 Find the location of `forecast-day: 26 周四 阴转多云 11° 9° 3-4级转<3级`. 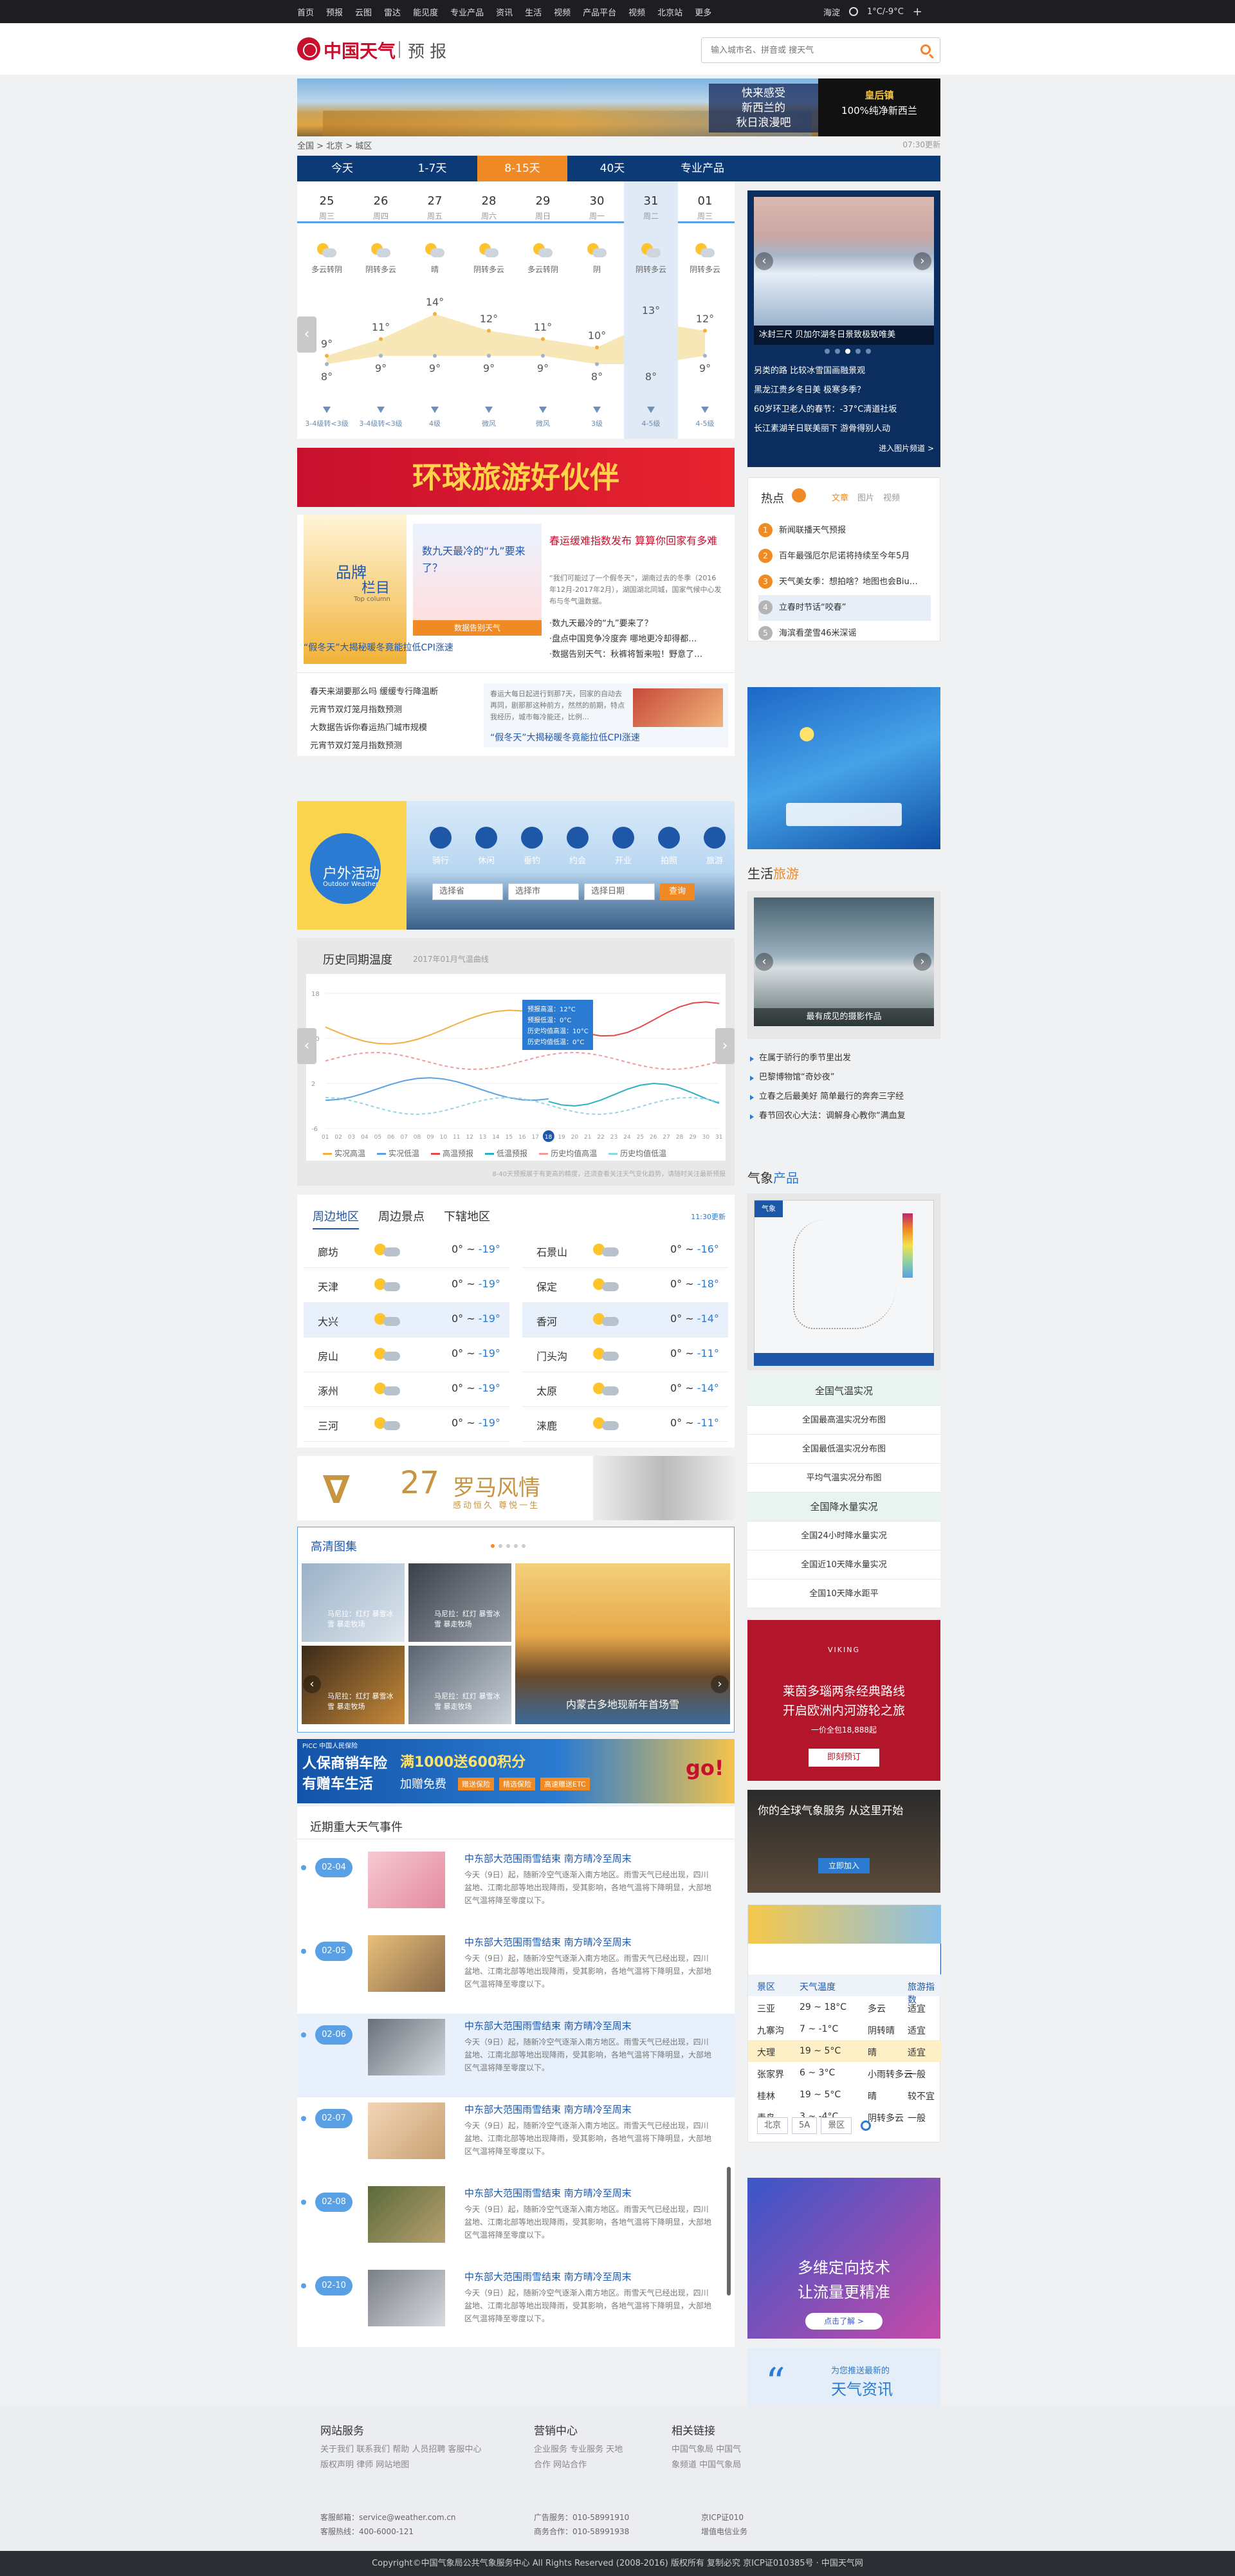

forecast-day: 26 周四 阴转多云 11° 9° 3-4级转<3级 is located at coordinates (381, 310).